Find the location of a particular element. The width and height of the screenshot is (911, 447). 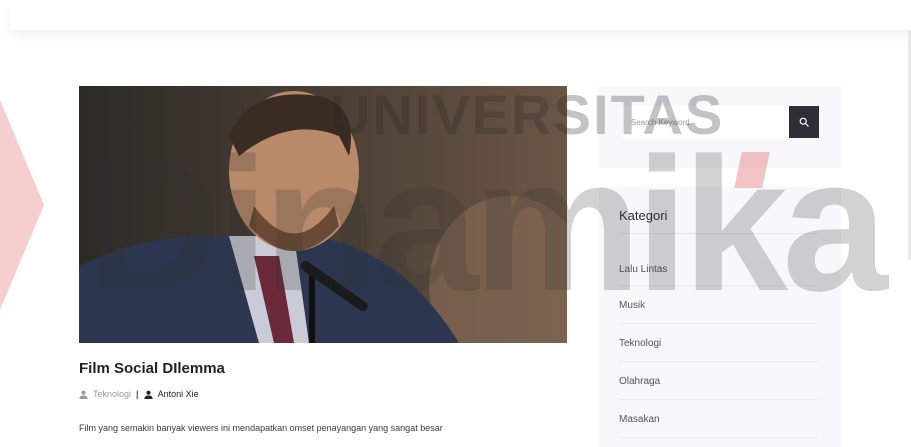

post-author: Antoni Xie is located at coordinates (178, 394).